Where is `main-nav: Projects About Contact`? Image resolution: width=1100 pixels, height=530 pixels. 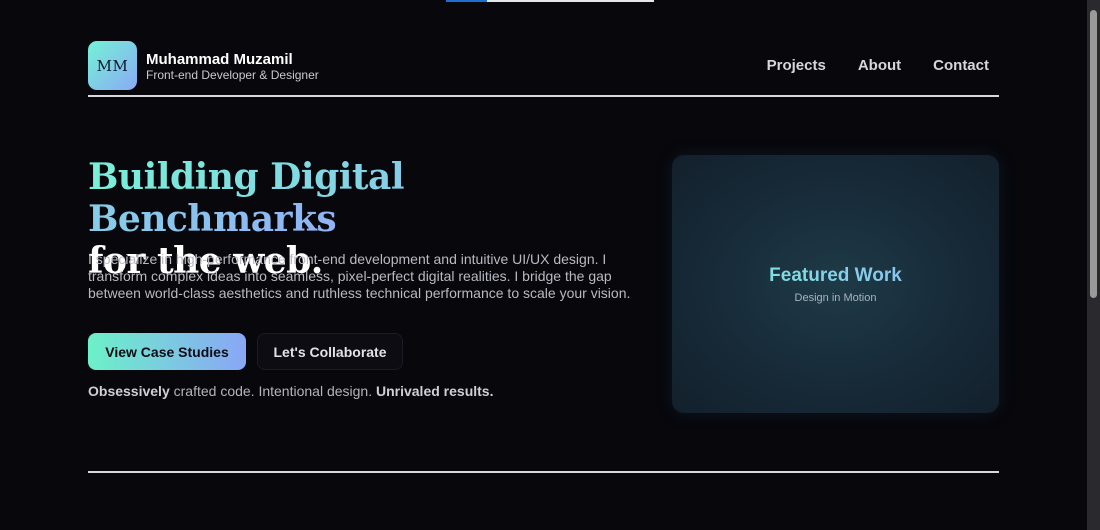 main-nav: Projects About Contact is located at coordinates (878, 65).